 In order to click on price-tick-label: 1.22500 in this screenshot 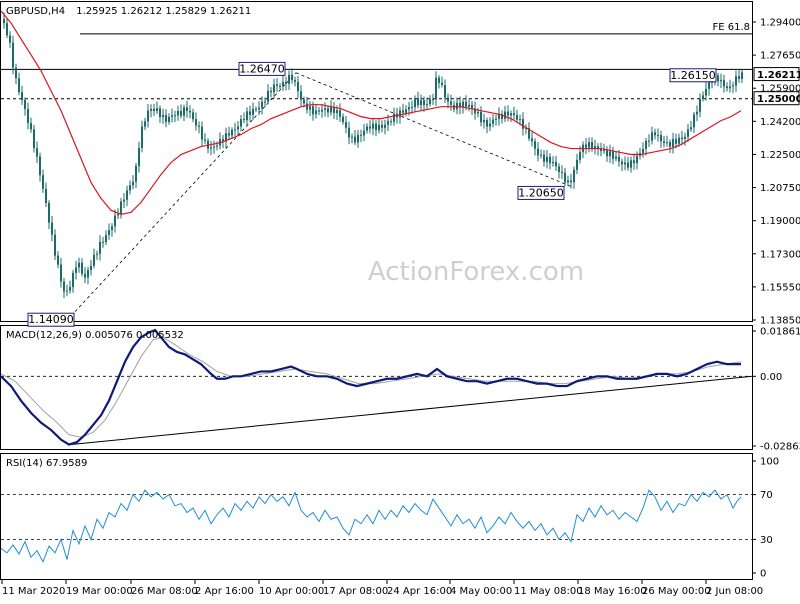, I will do `click(780, 155)`.